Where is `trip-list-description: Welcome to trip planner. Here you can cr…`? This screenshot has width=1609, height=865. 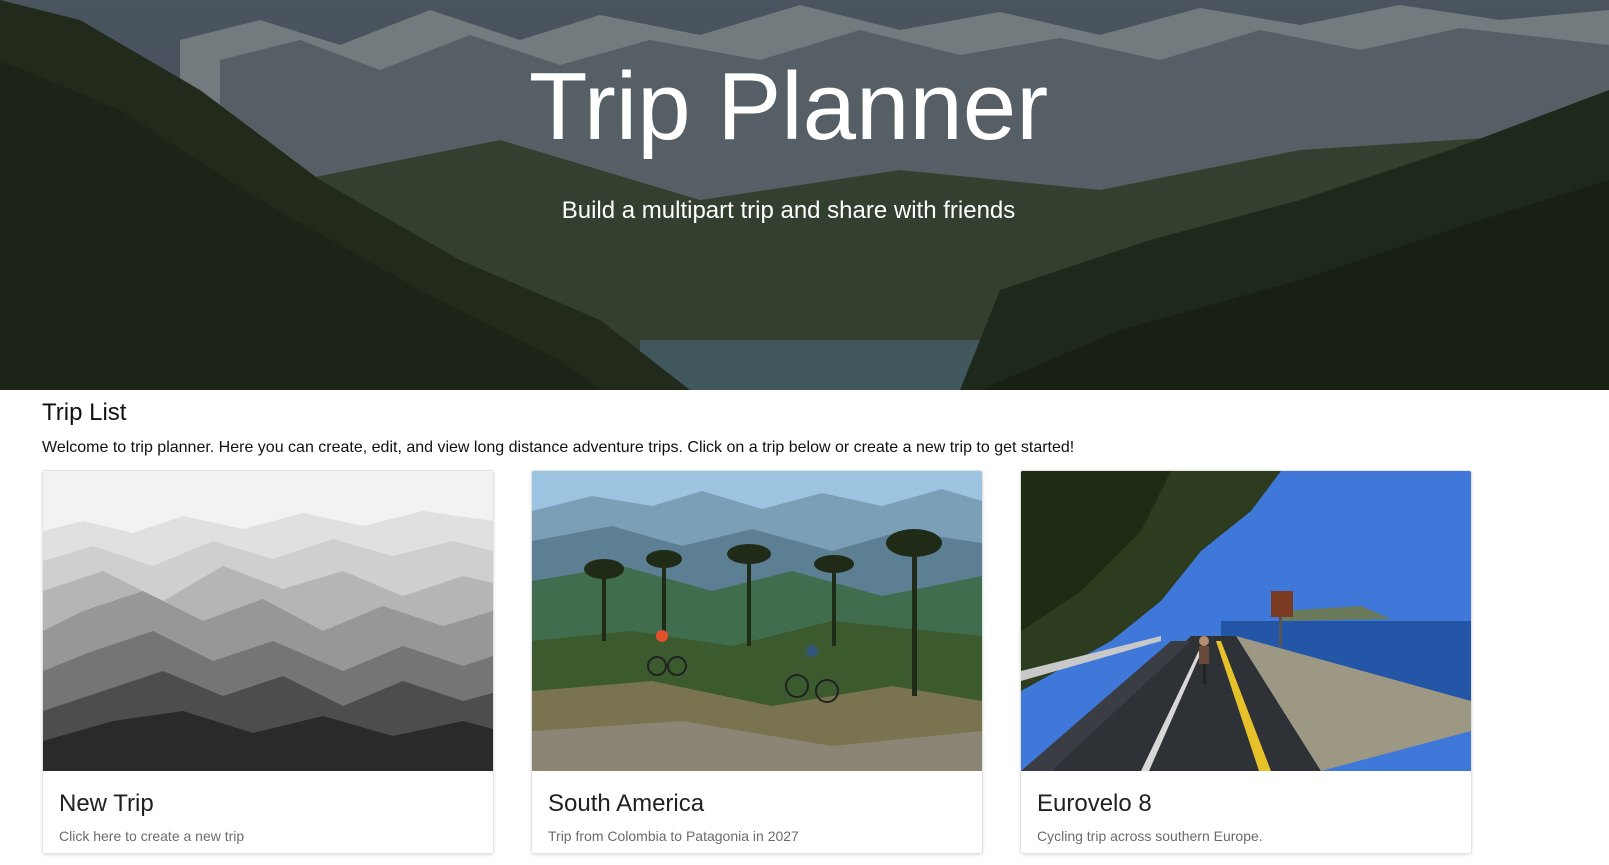 trip-list-description: Welcome to trip planner. Here you can cr… is located at coordinates (558, 447).